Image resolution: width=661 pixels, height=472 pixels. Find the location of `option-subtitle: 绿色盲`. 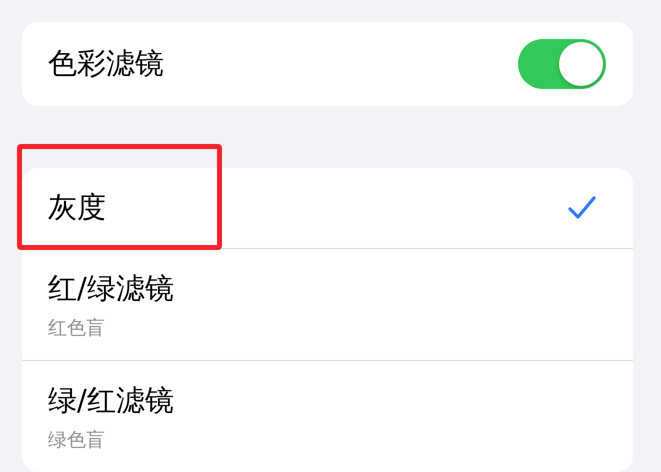

option-subtitle: 绿色盲 is located at coordinates (77, 440).